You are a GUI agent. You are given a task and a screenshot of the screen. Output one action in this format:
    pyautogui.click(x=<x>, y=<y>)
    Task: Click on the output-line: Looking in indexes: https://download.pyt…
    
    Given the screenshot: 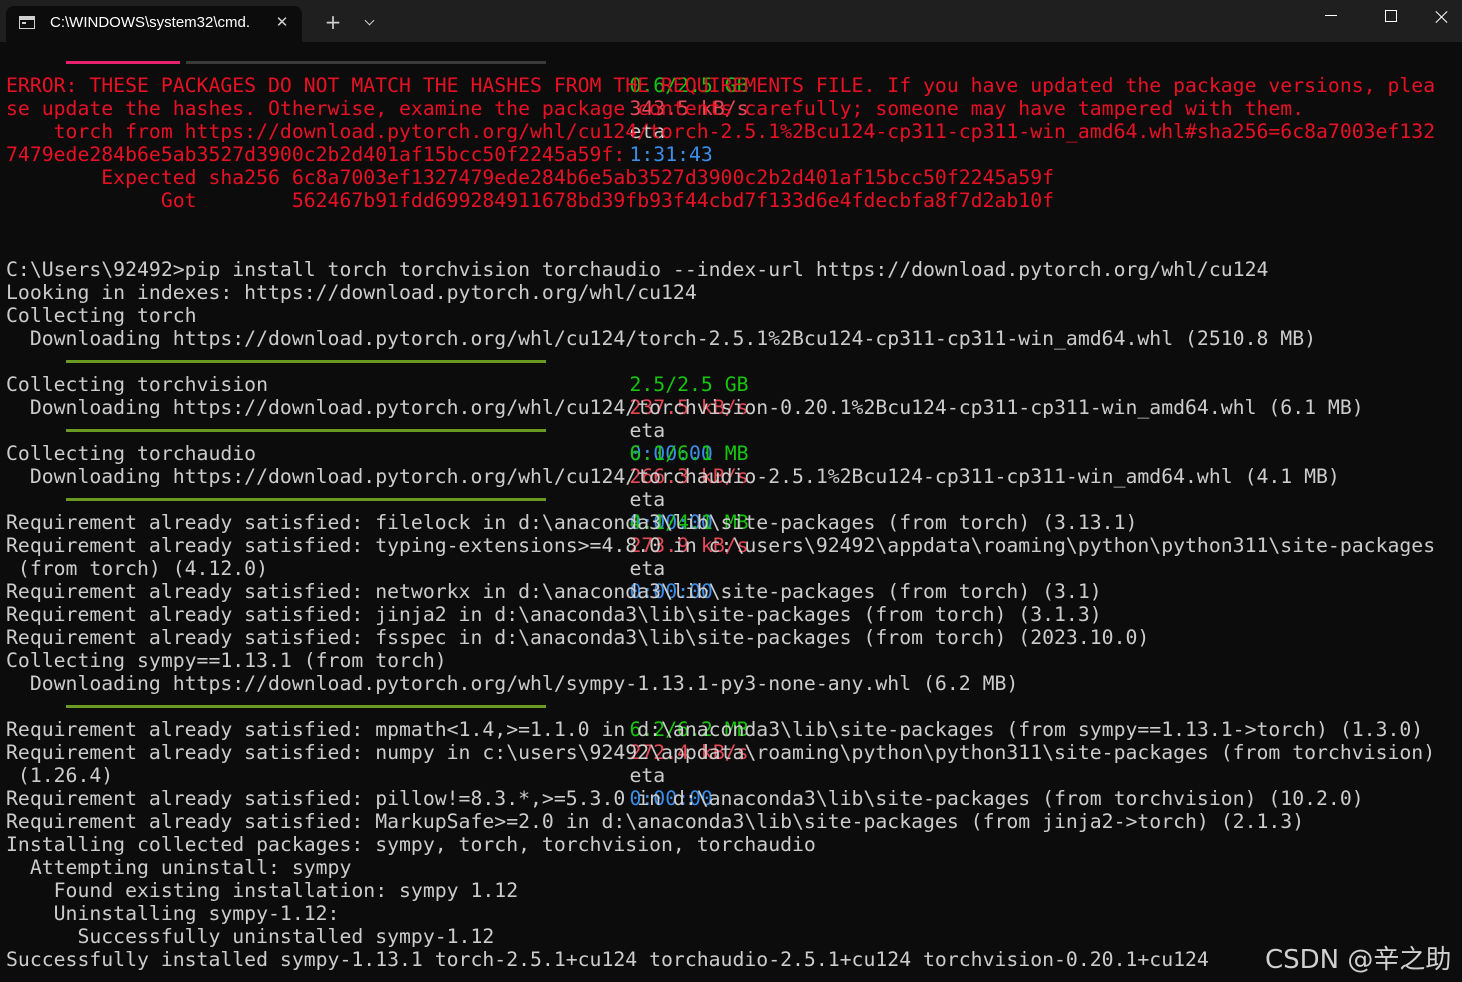 What is the action you would take?
    pyautogui.click(x=351, y=292)
    